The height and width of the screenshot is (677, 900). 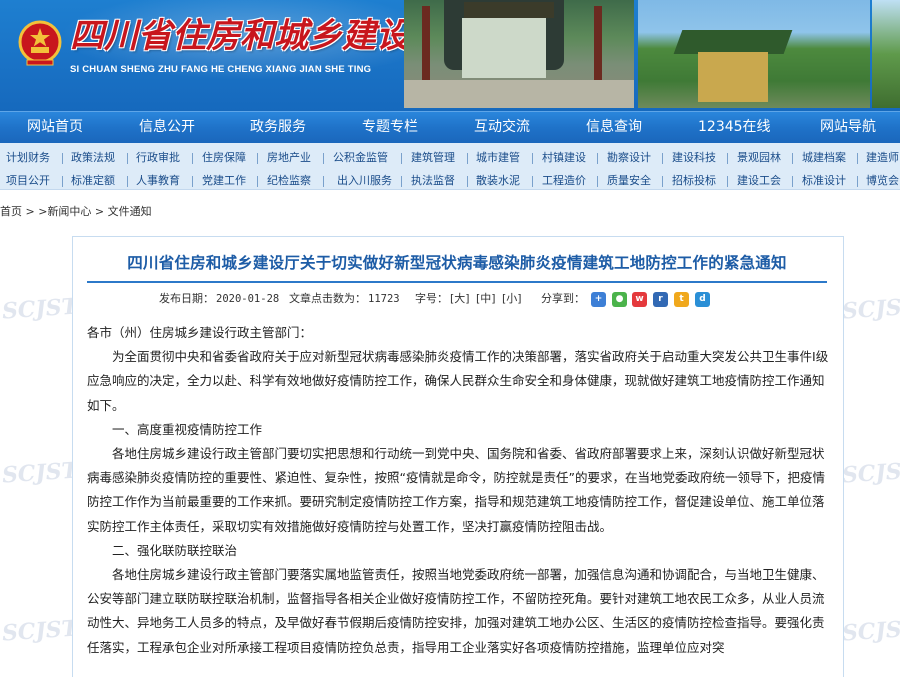 What do you see at coordinates (457, 282) in the screenshot?
I see `title-divider` at bounding box center [457, 282].